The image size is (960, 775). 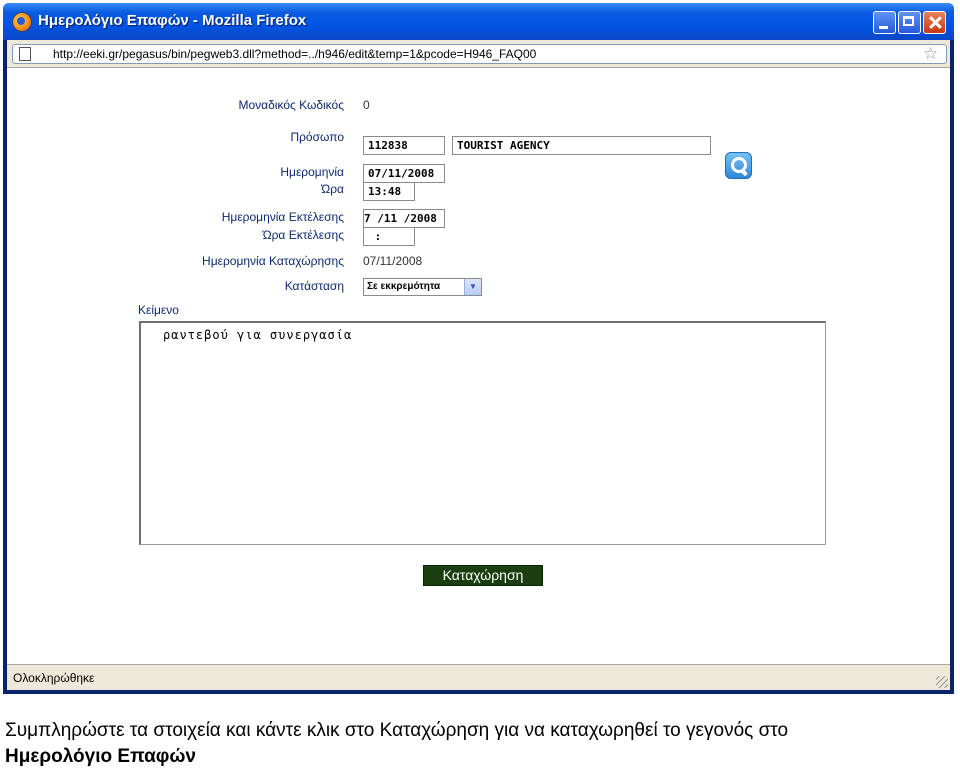 I want to click on title-bar: Ημερολόγιο Επαφών - Mozilla Firefox, so click(x=478, y=21).